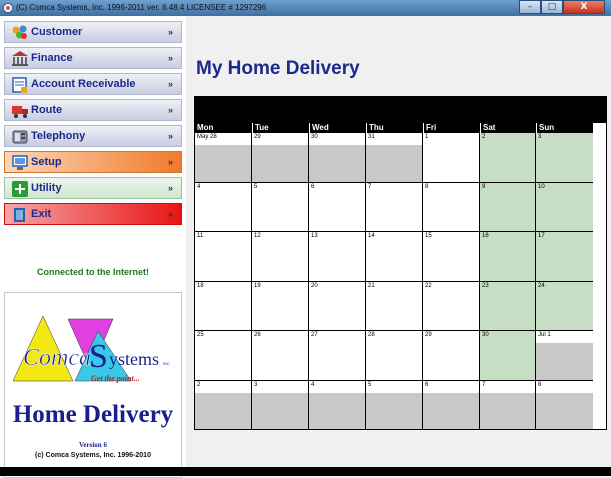  Describe the element at coordinates (394, 158) in the screenshot. I see `calendar-day-cell: 31` at that location.